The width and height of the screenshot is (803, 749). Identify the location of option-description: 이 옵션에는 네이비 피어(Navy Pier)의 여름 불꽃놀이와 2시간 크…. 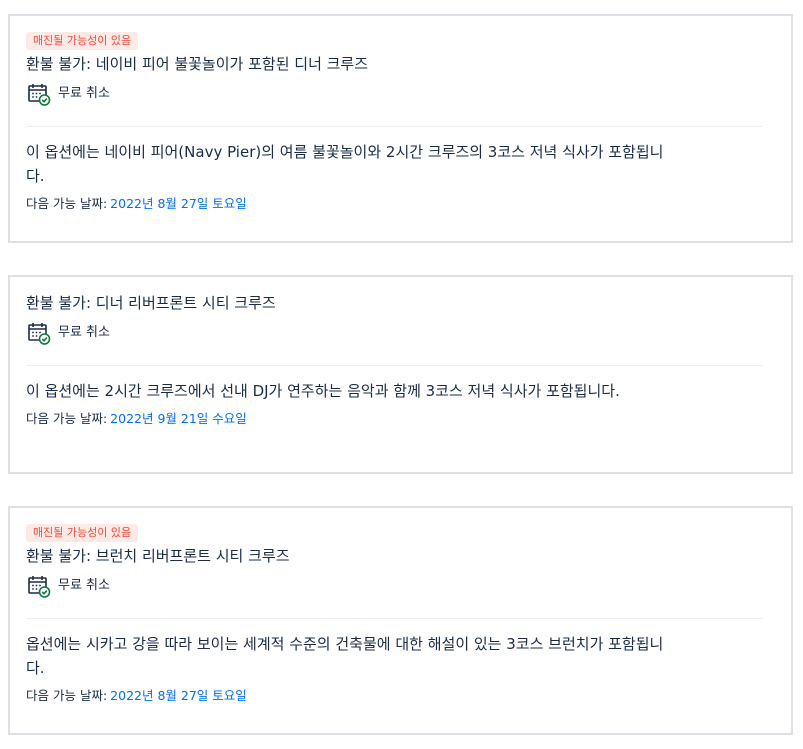
(345, 164).